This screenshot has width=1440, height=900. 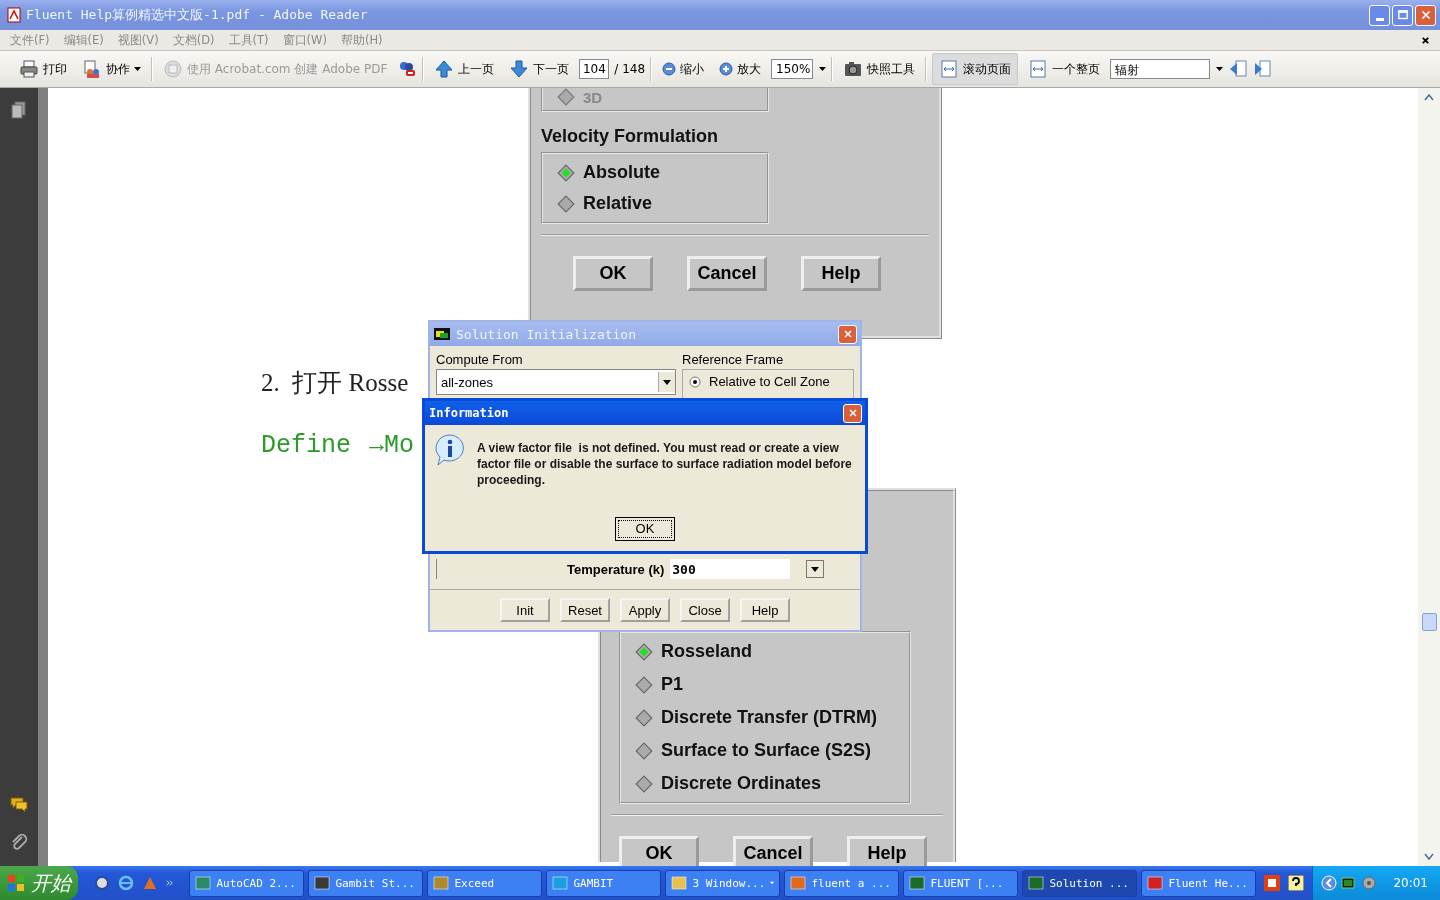 What do you see at coordinates (1349, 883) in the screenshot?
I see `network-icon` at bounding box center [1349, 883].